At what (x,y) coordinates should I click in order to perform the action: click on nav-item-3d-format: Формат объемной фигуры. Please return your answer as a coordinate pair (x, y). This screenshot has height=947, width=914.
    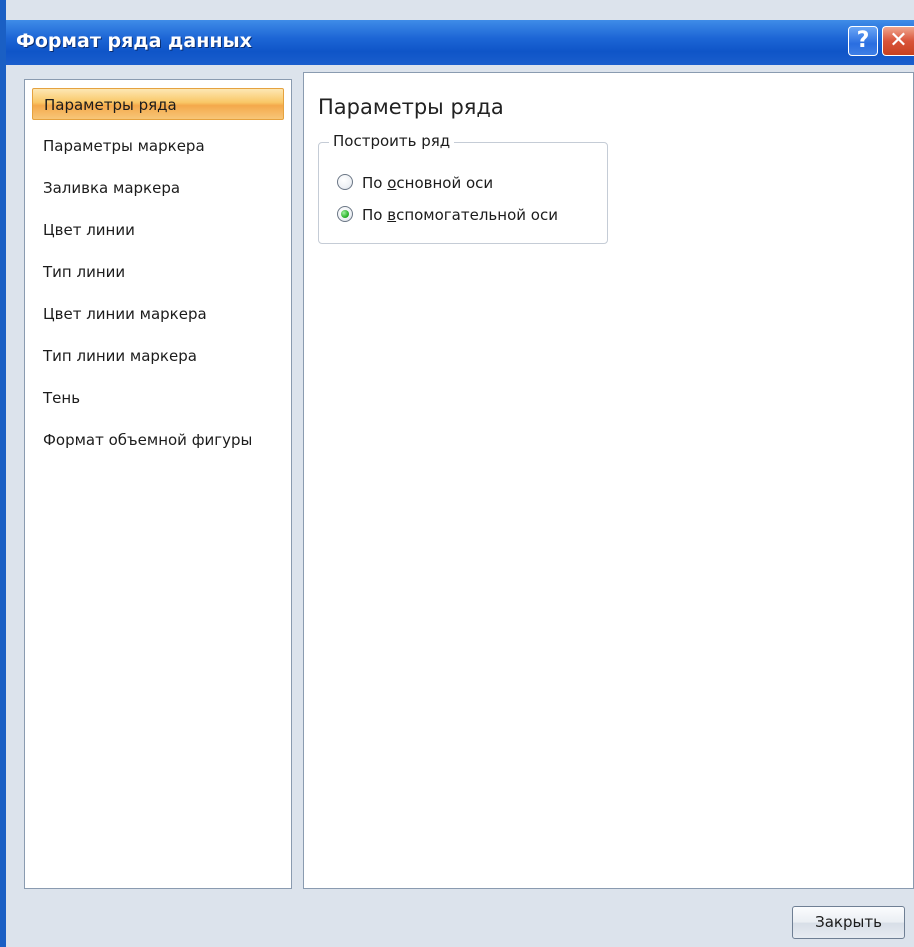
    Looking at the image, I should click on (158, 440).